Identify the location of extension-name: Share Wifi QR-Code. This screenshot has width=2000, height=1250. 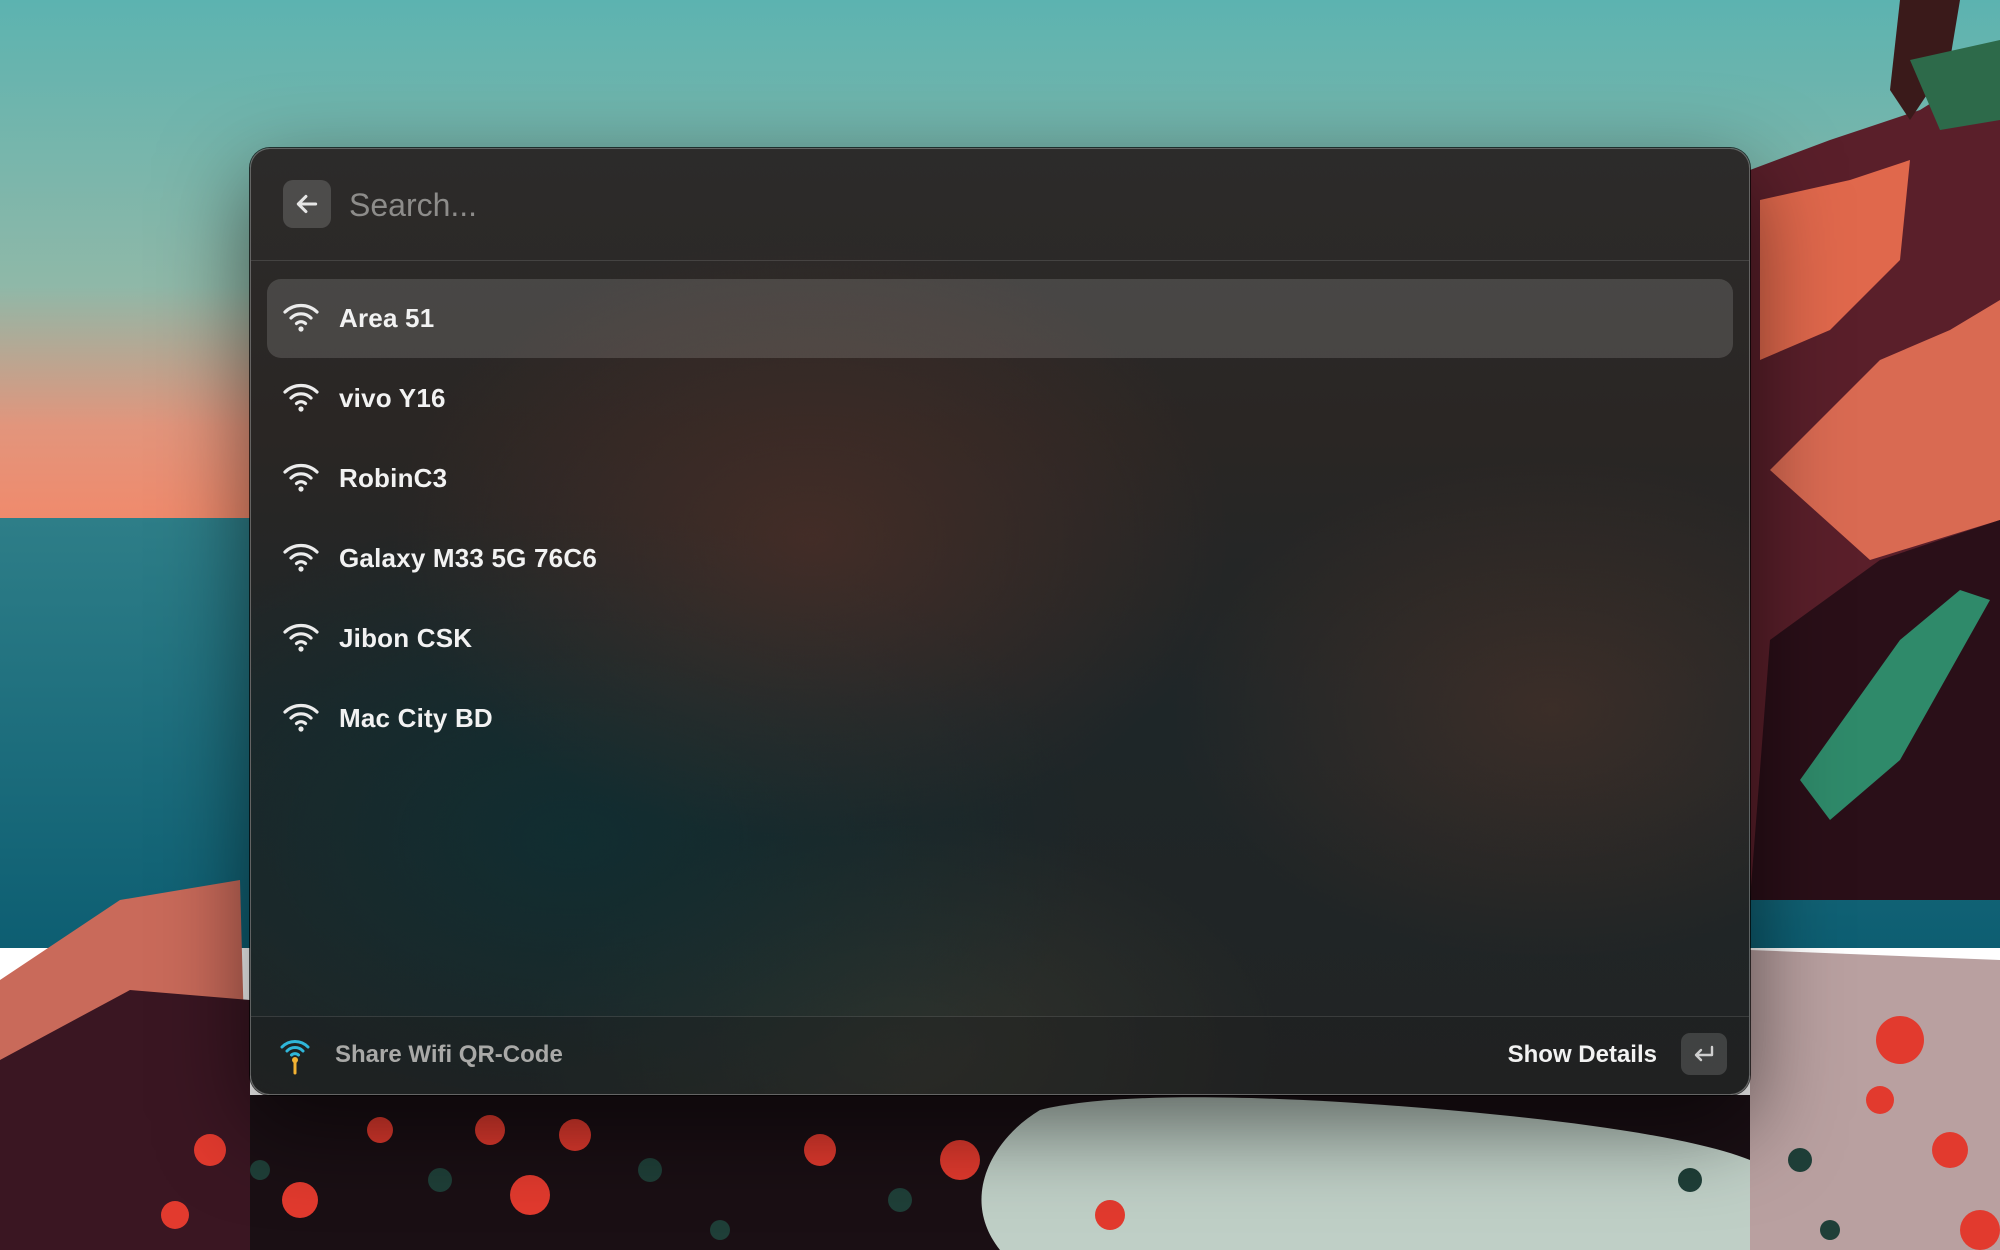
(449, 1054).